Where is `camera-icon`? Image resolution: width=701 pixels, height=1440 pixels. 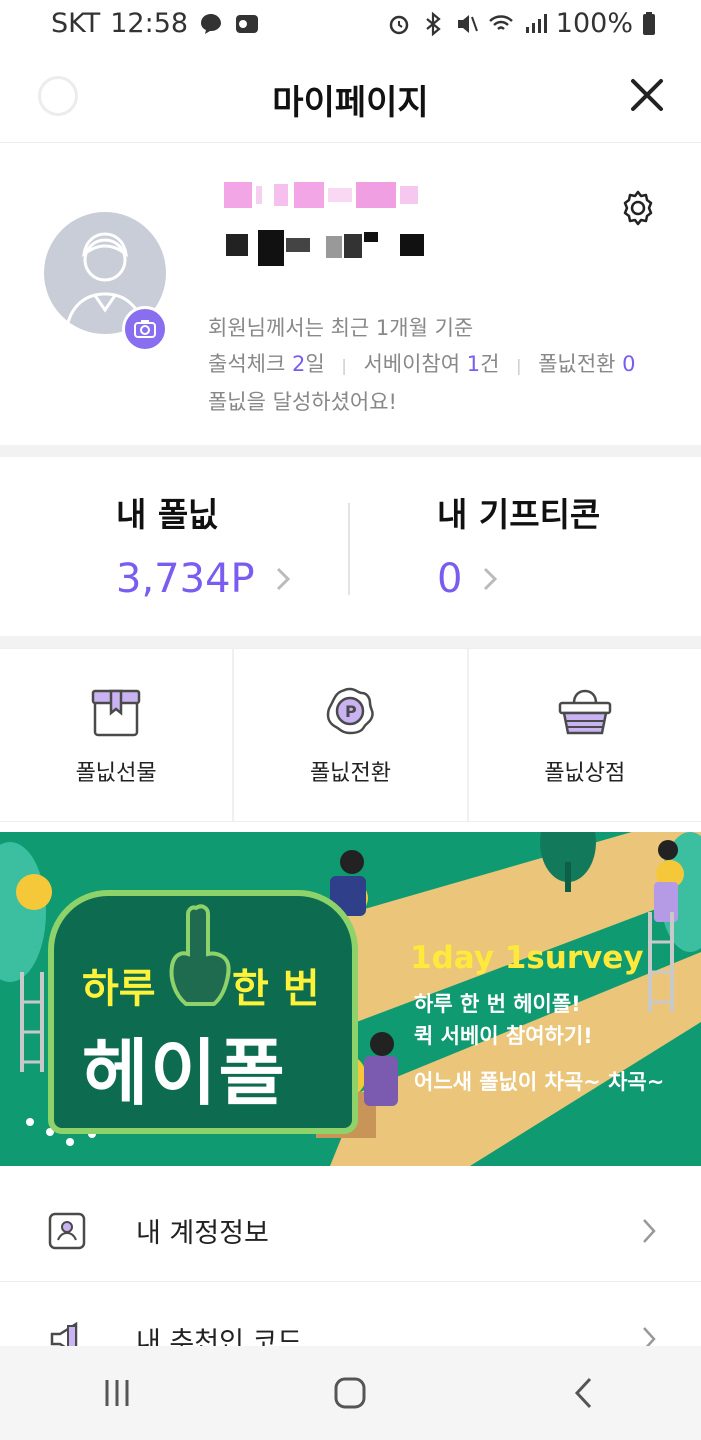
camera-icon is located at coordinates (145, 329).